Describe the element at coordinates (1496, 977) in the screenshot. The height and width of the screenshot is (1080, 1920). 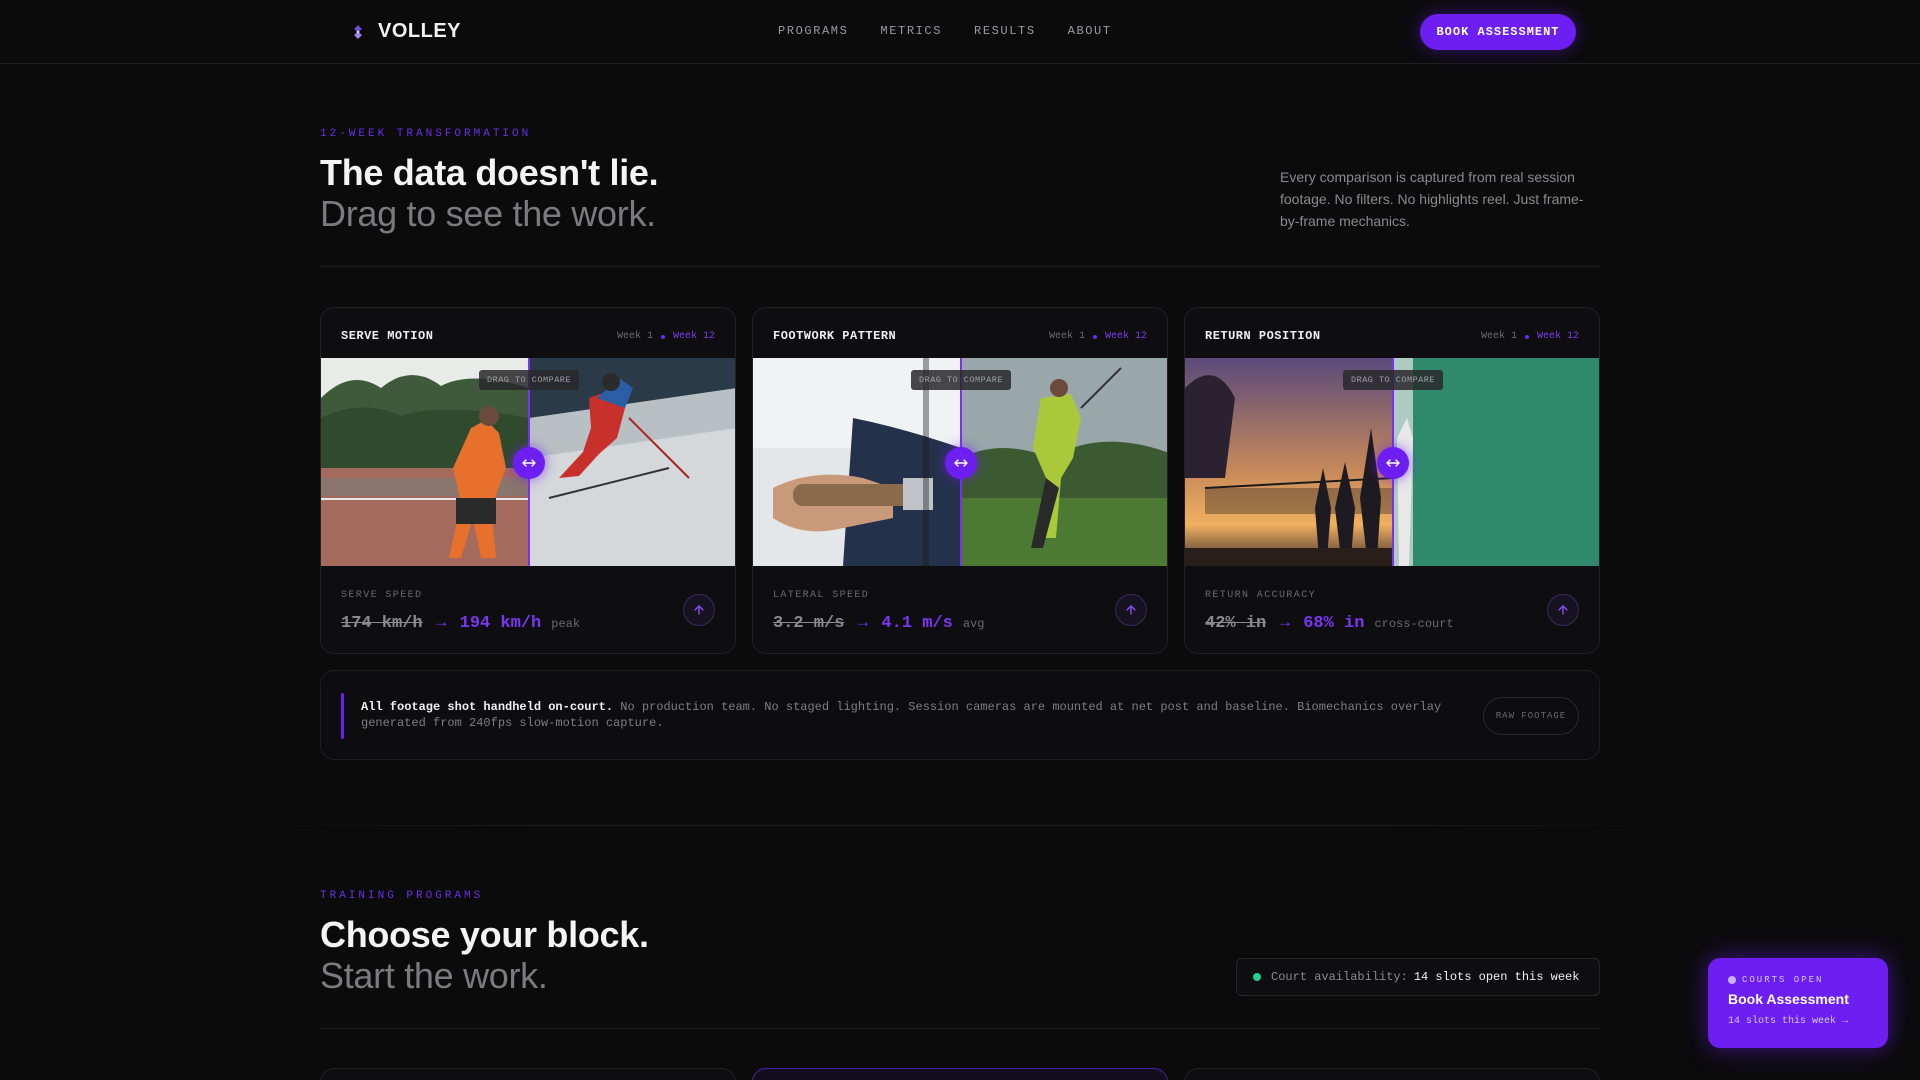
I see `availability-value: 14 slots open this week` at that location.